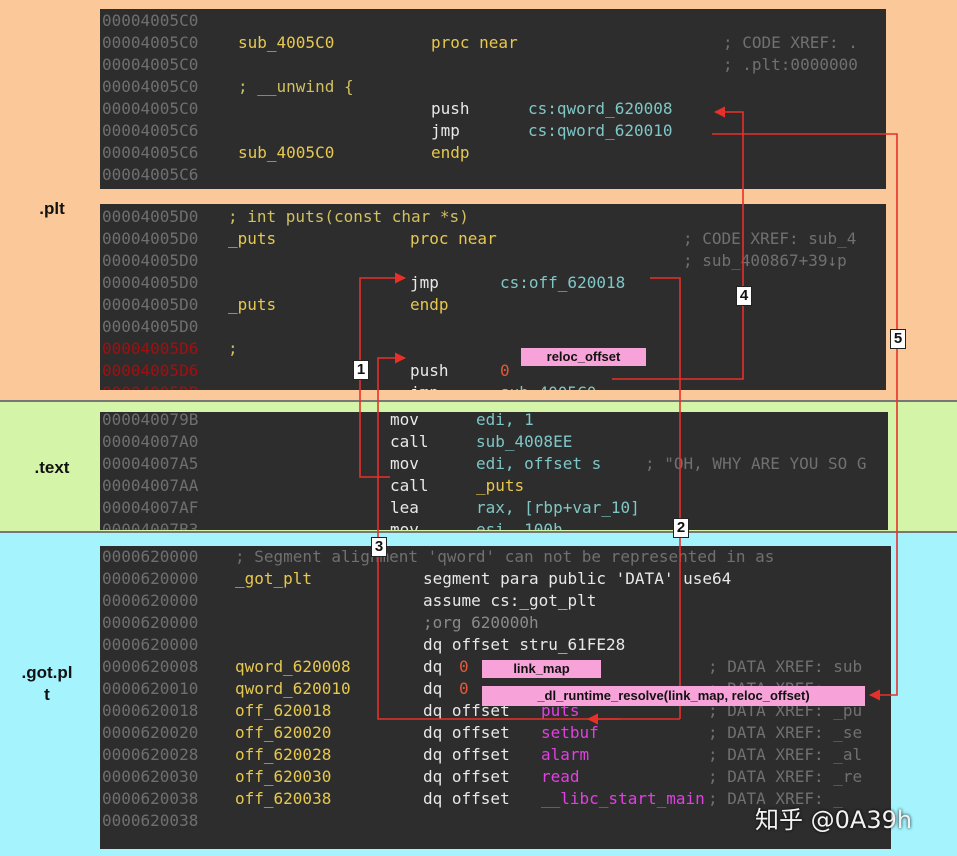 The image size is (957, 856). I want to click on operand: sub_4005C0, so click(548, 386).